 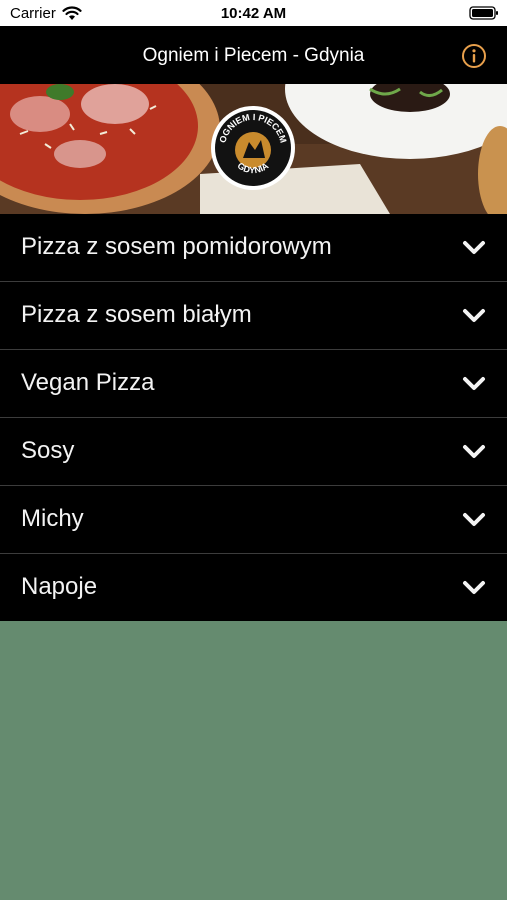 What do you see at coordinates (253, 520) in the screenshot?
I see `category-michy: Michy` at bounding box center [253, 520].